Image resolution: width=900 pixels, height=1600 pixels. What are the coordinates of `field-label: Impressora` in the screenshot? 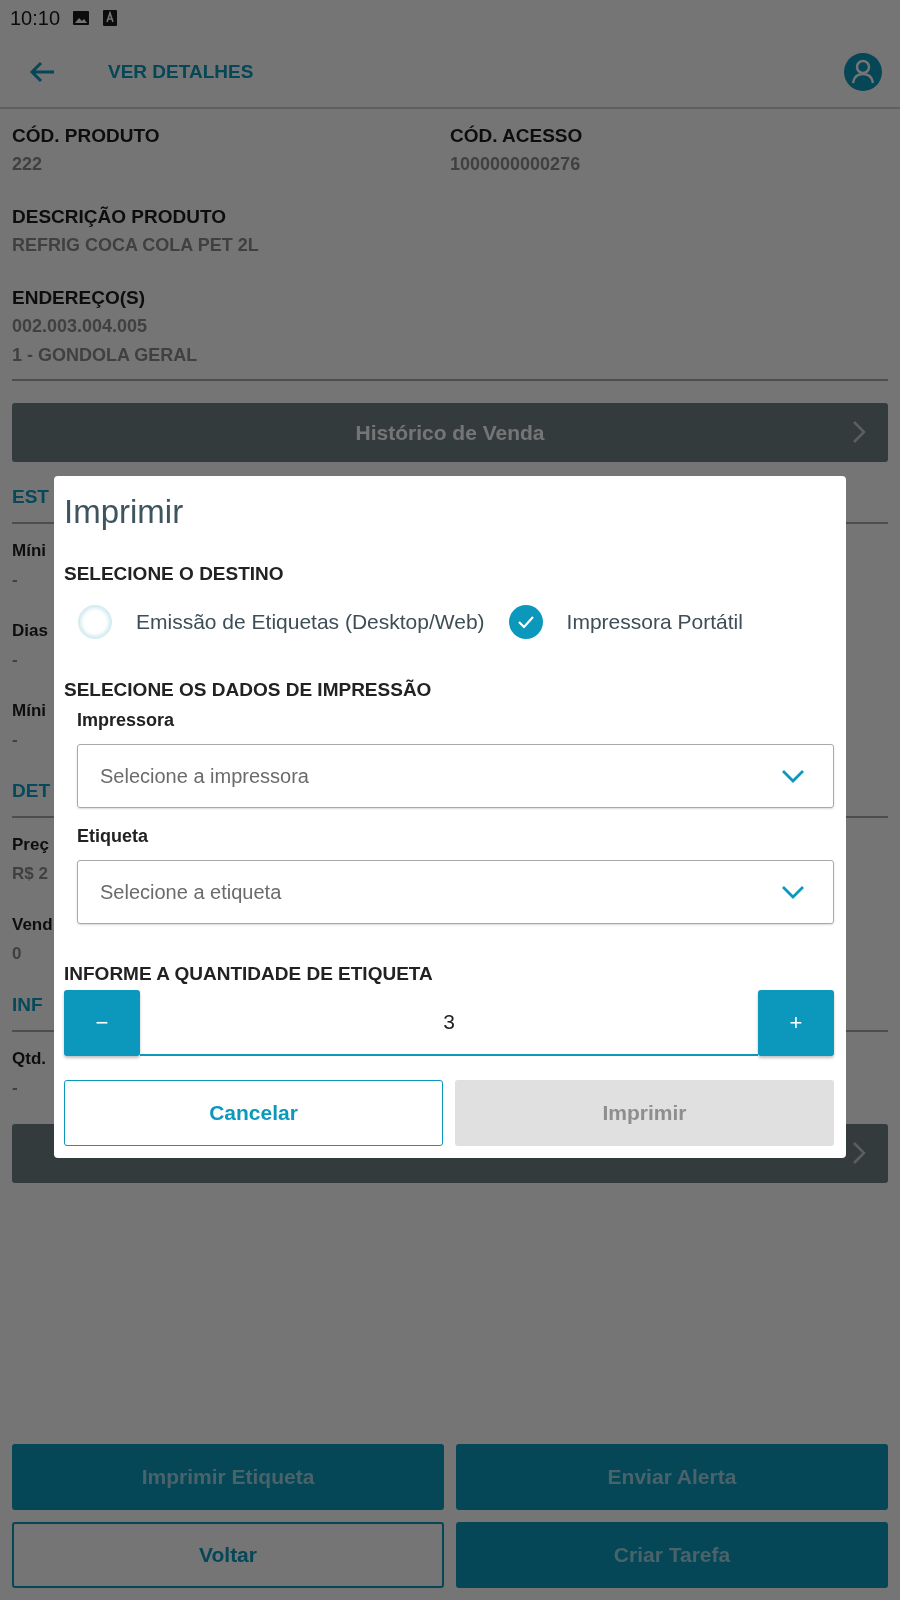 It's located at (126, 720).